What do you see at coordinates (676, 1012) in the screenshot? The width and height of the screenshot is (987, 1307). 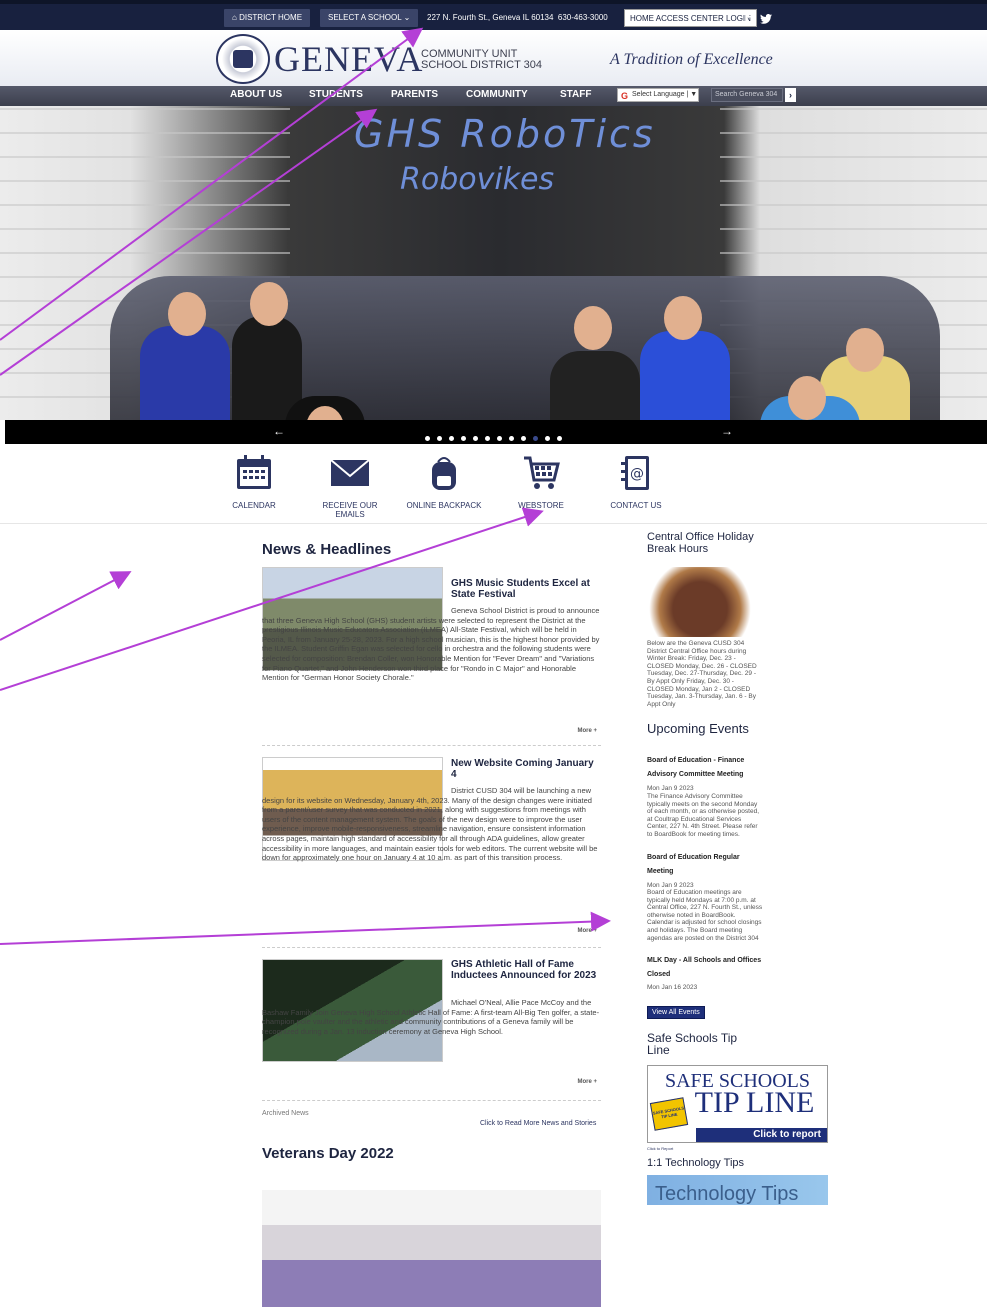 I see `view-all-events-button: View All Events` at bounding box center [676, 1012].